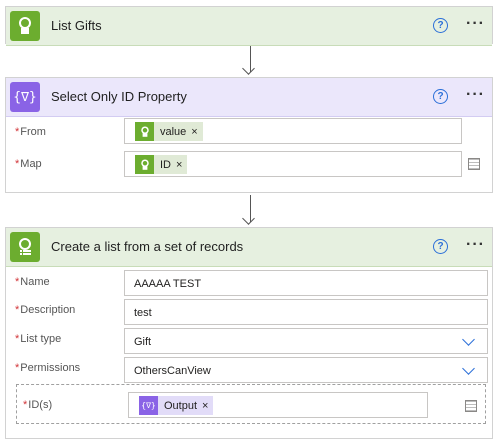  I want to click on step-header: List Gifts ? ···, so click(249, 26).